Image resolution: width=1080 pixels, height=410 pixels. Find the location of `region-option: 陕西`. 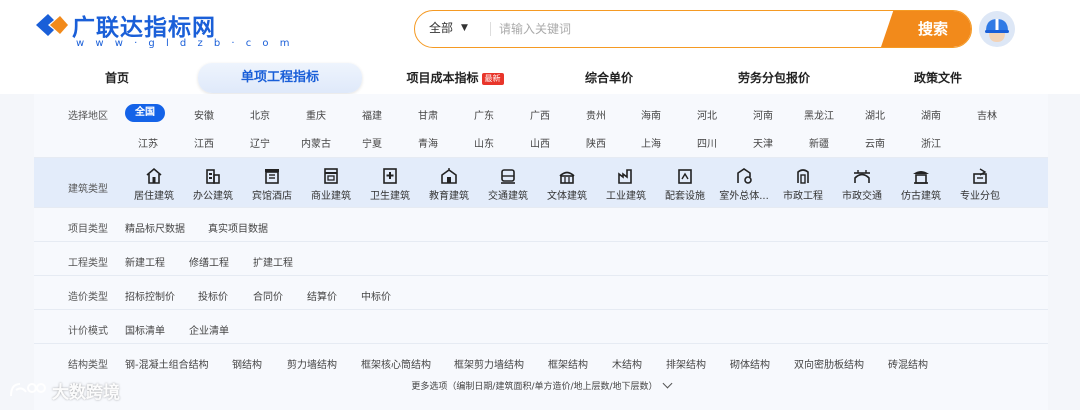

region-option: 陕西 is located at coordinates (596, 142).